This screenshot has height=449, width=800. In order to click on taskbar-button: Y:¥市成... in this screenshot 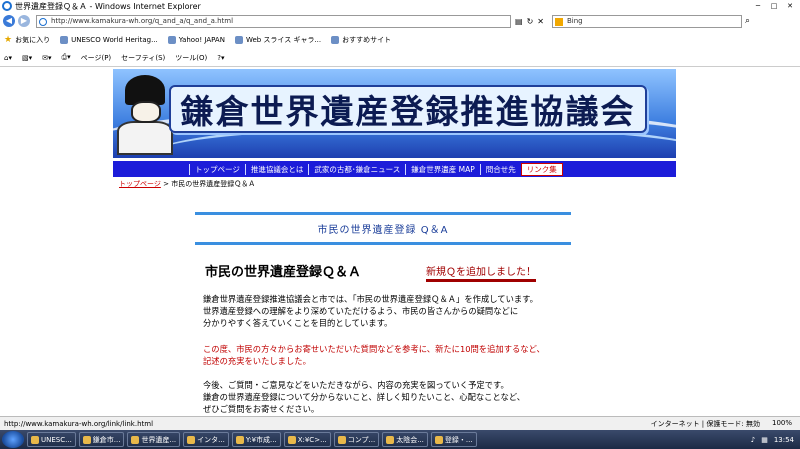, I will do `click(256, 439)`.